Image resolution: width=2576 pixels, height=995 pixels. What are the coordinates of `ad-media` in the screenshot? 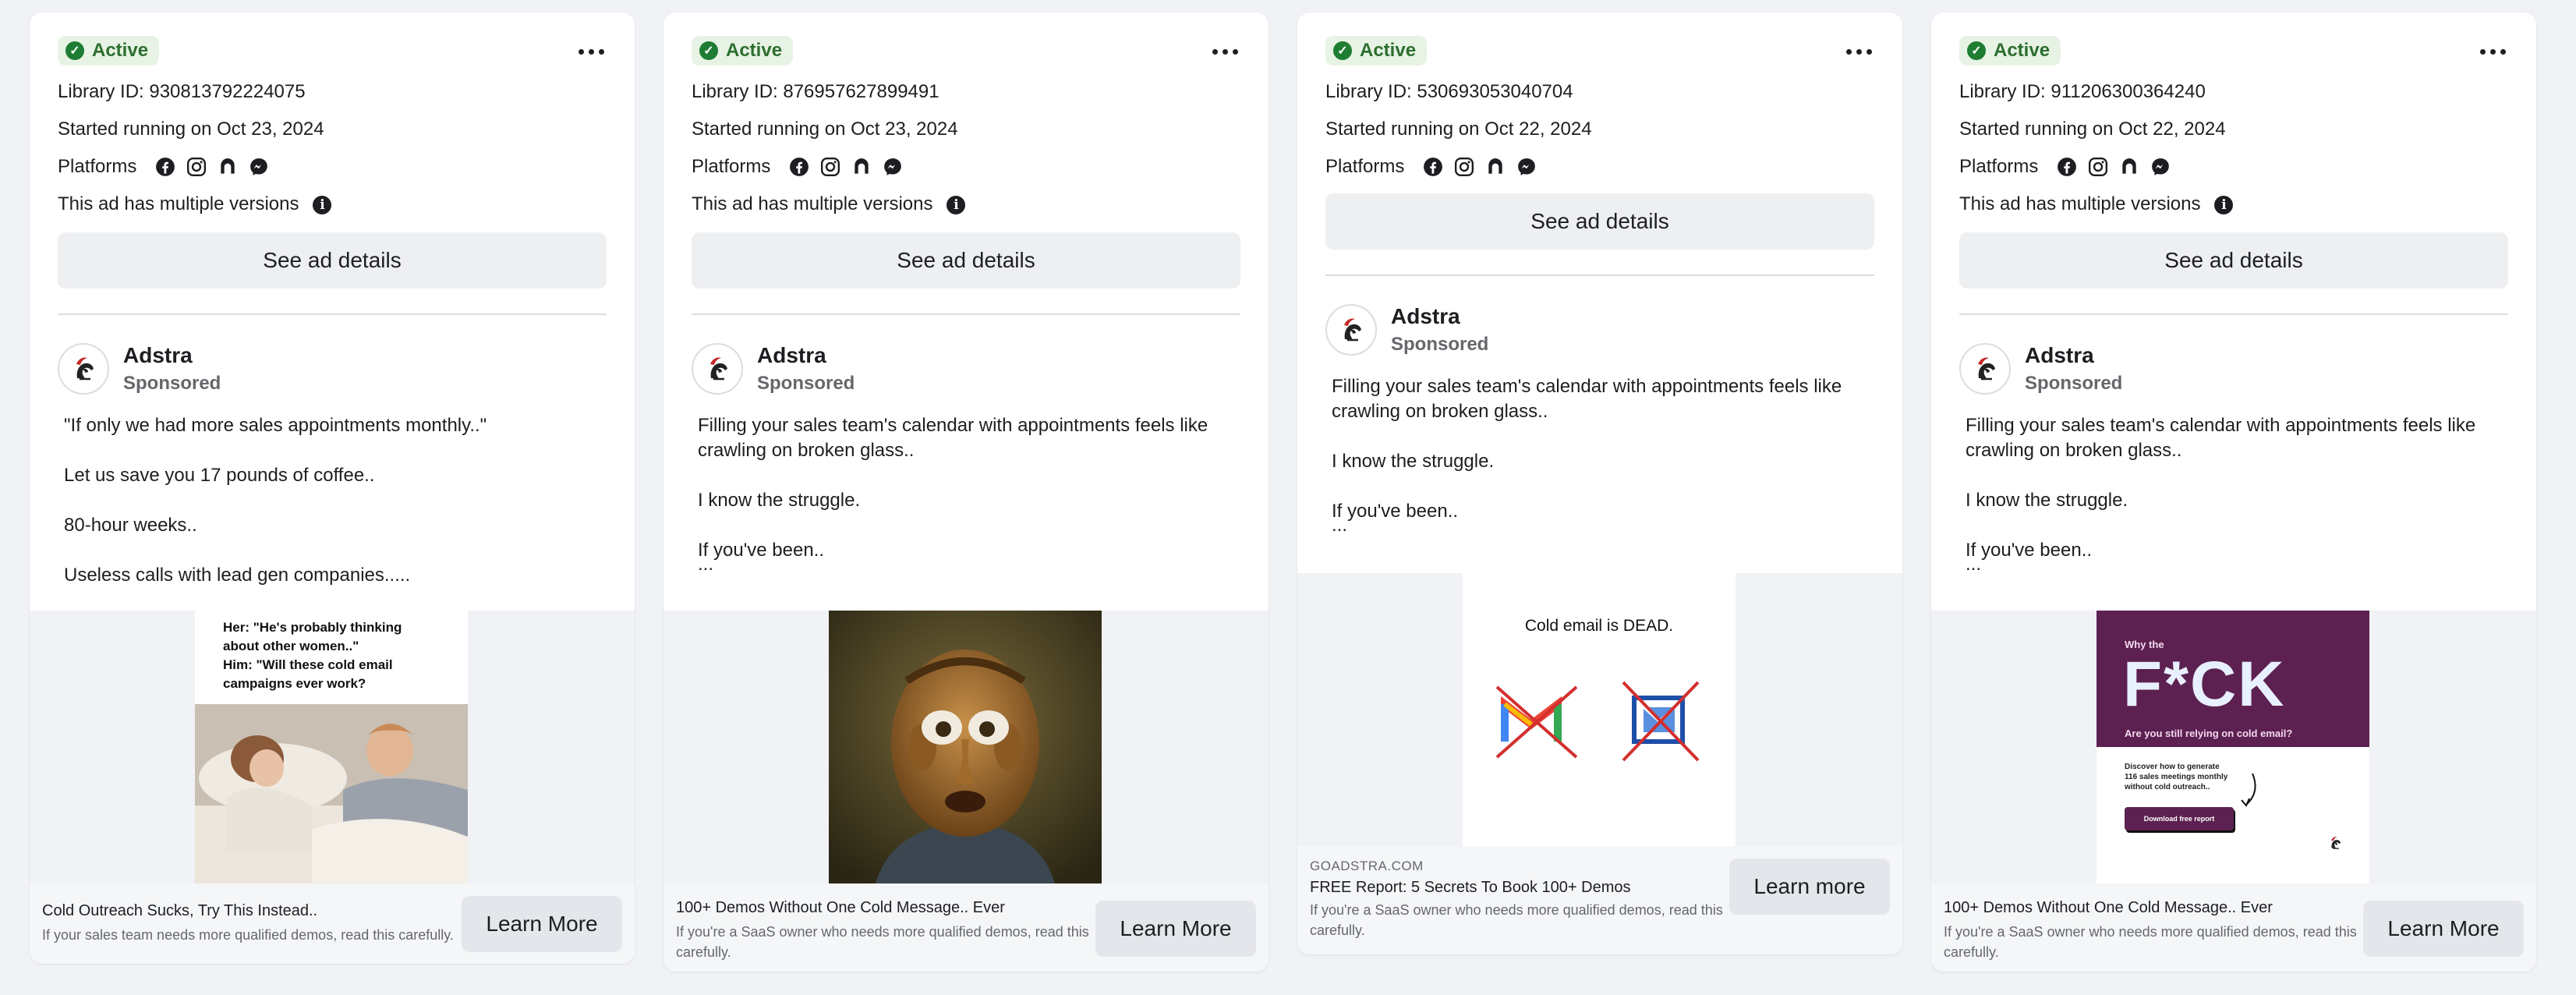 It's located at (966, 747).